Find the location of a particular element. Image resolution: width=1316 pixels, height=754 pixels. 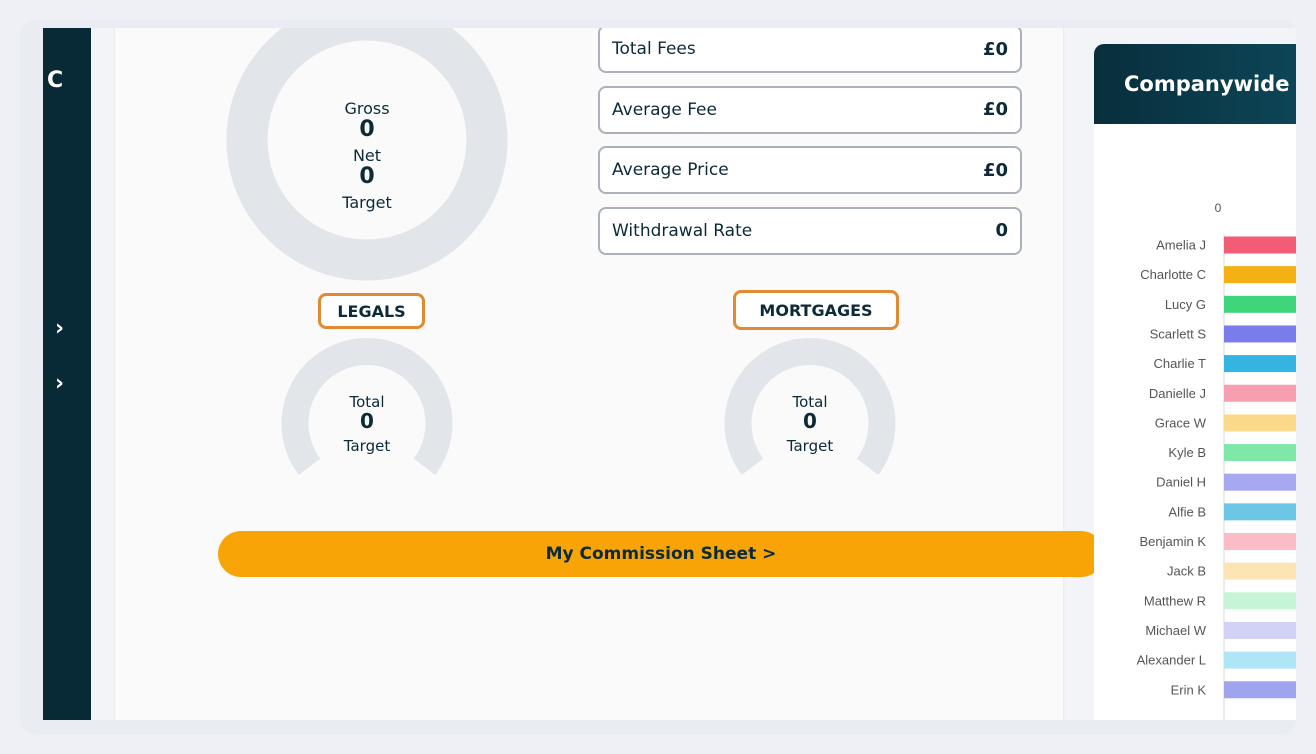

category-label: Scarlett S is located at coordinates (1178, 333).